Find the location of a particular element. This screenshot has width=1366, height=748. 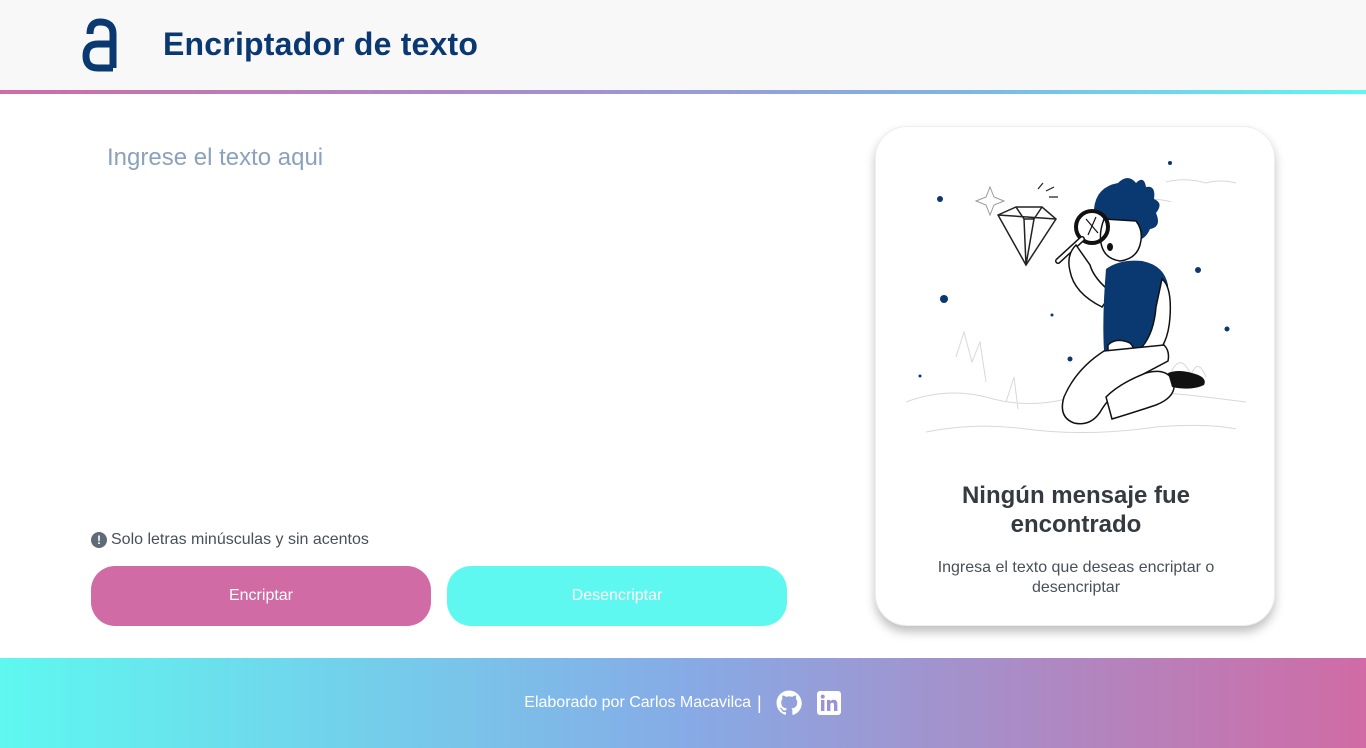

input-hint: ! Solo letras minúsculas y sin acentos is located at coordinates (230, 540).